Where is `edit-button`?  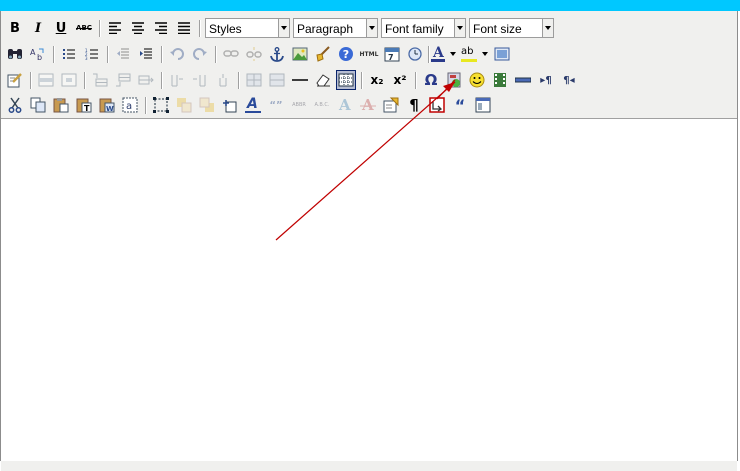 edit-button is located at coordinates (15, 80).